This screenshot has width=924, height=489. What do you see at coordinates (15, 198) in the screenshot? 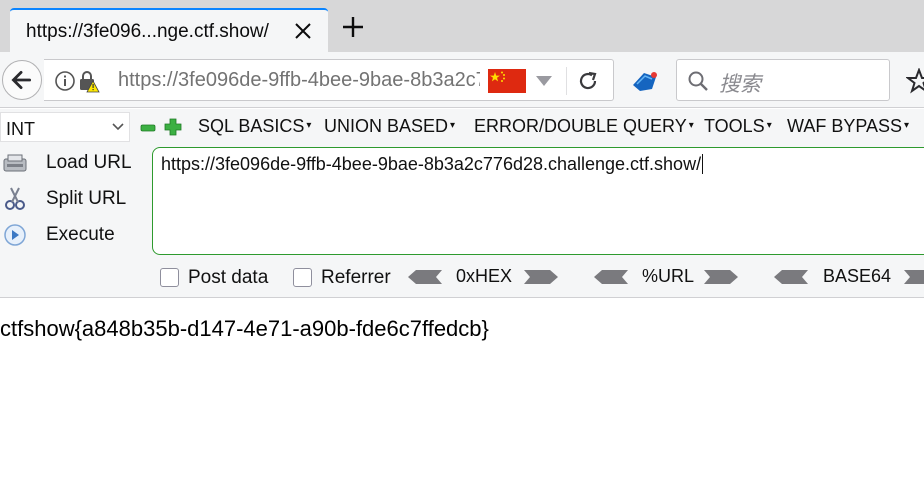
I see `scissors-icon` at bounding box center [15, 198].